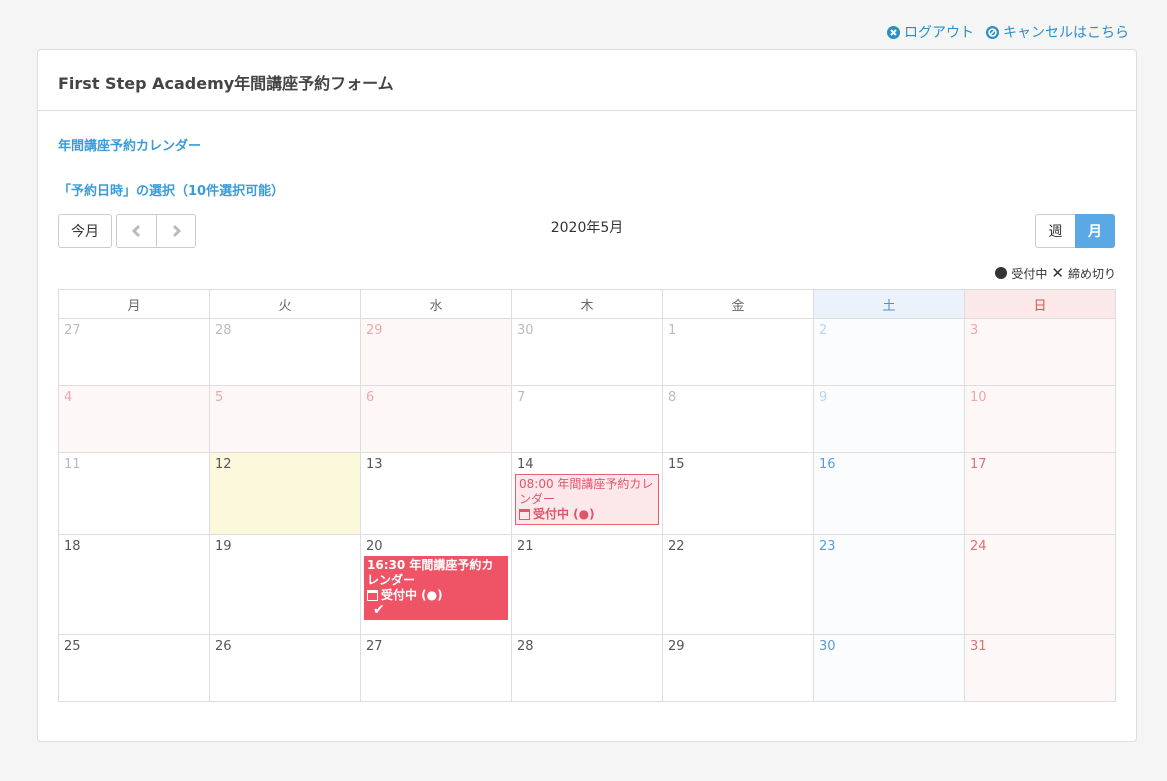 The width and height of the screenshot is (1167, 781). Describe the element at coordinates (889, 352) in the screenshot. I see `day-cell: 2` at that location.